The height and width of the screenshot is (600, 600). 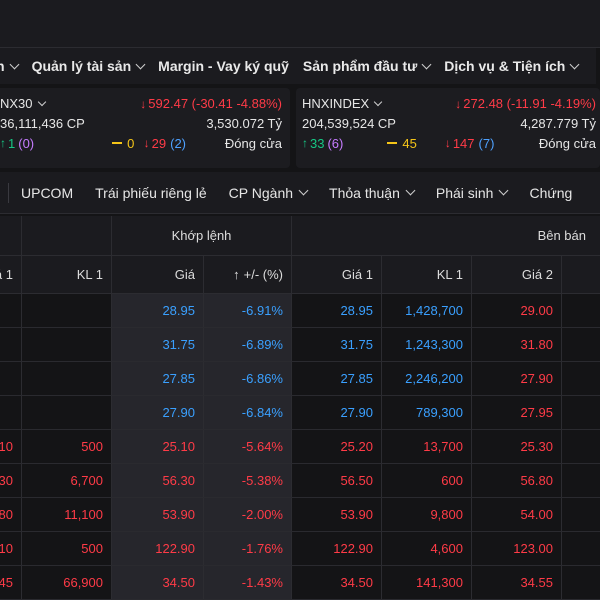 I want to click on table-column-header: iá 1 KL 1 Giá ↑ +/- (%) Giá 1 KL 1 Giá 2, so click(x=300, y=275).